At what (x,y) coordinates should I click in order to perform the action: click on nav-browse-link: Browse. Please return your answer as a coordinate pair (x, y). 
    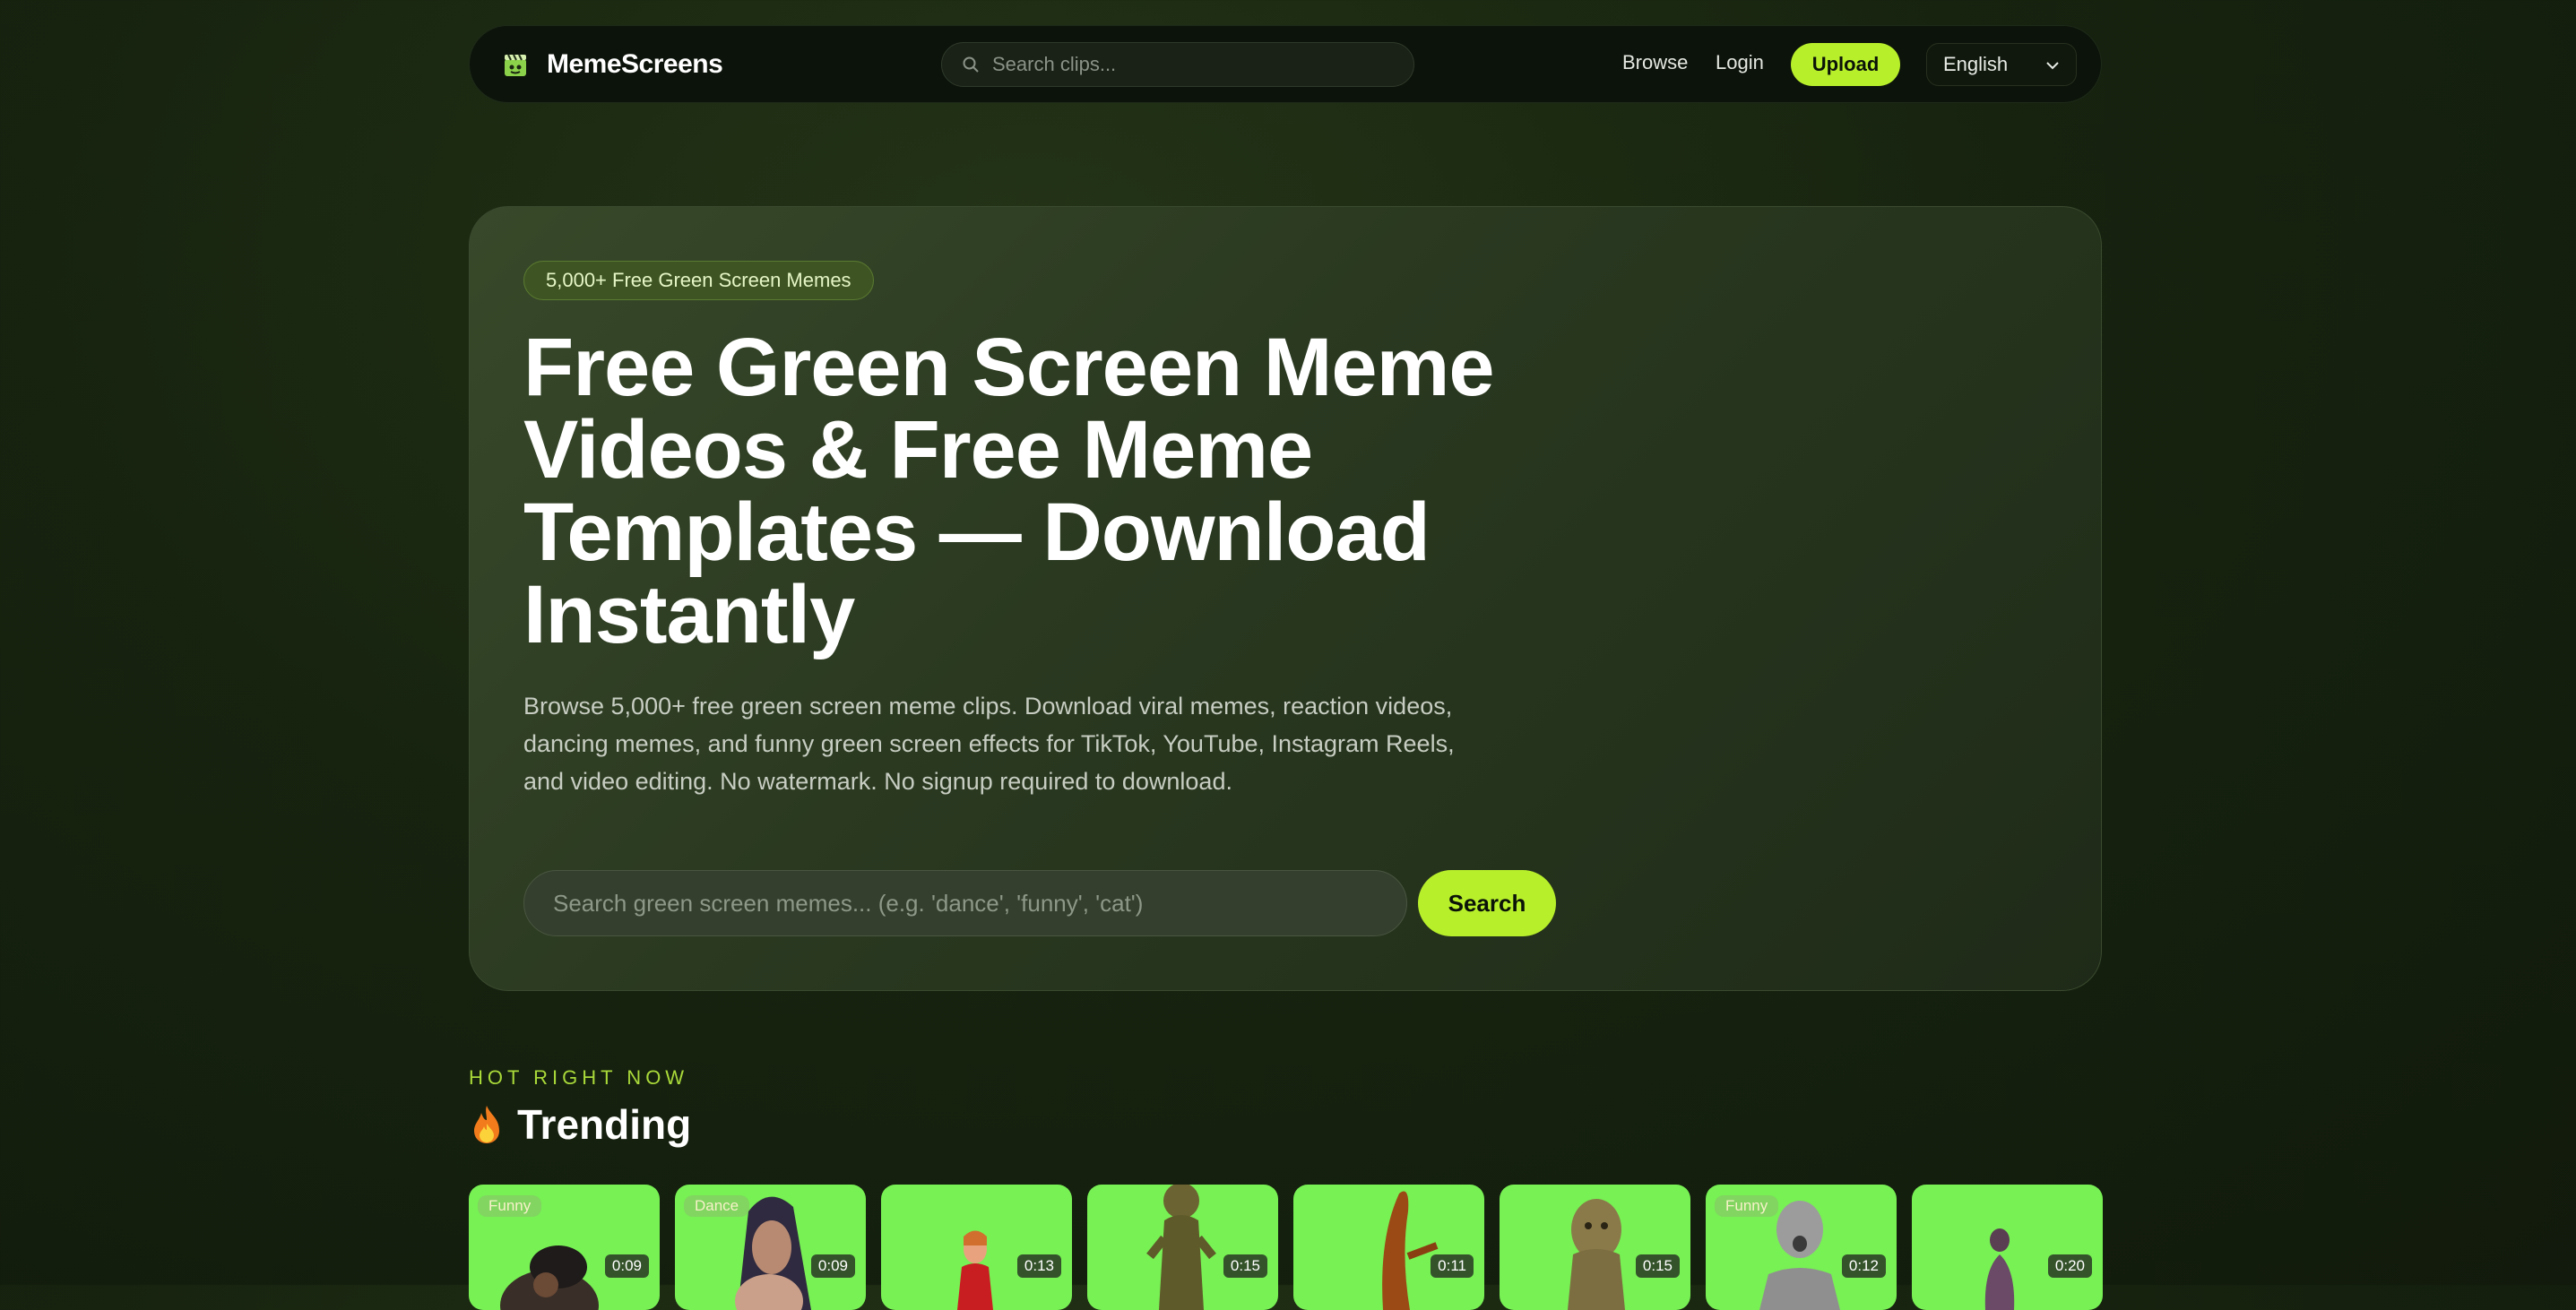
    Looking at the image, I should click on (1655, 62).